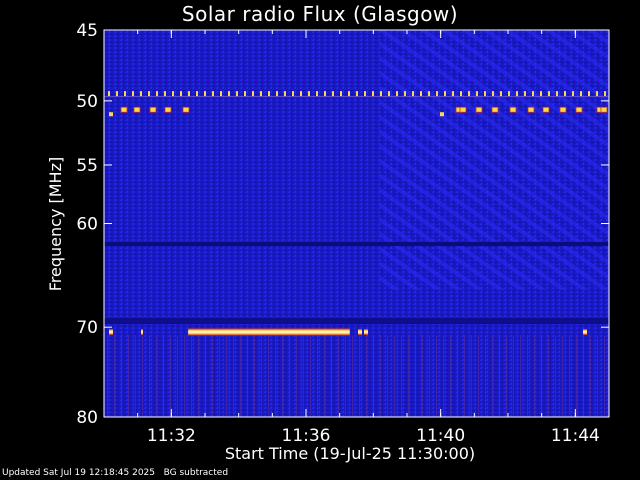 This screenshot has height=480, width=640. I want to click on y-tick-label-0: 45, so click(87, 31).